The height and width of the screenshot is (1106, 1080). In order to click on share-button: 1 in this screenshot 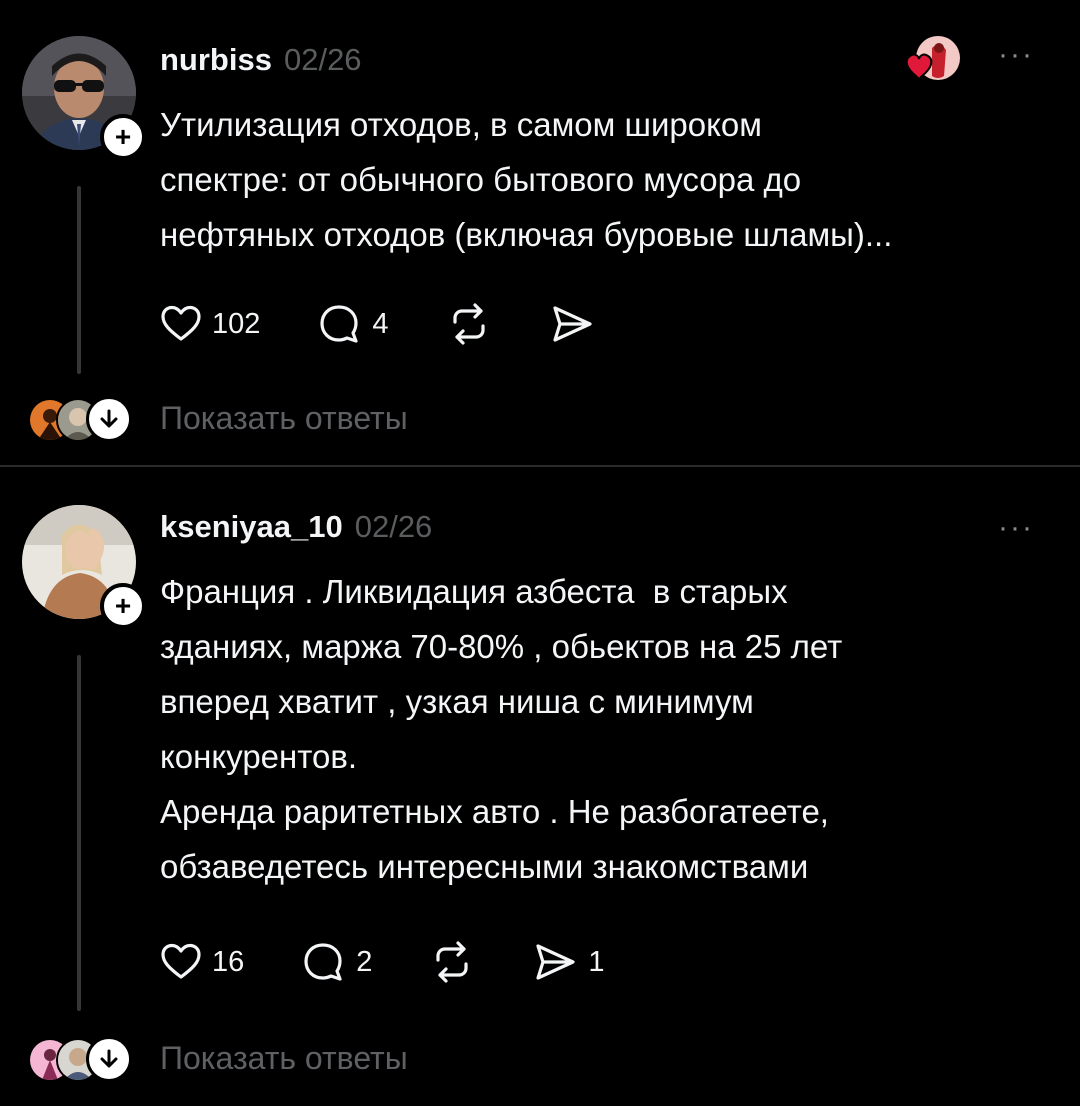, I will do `click(568, 962)`.